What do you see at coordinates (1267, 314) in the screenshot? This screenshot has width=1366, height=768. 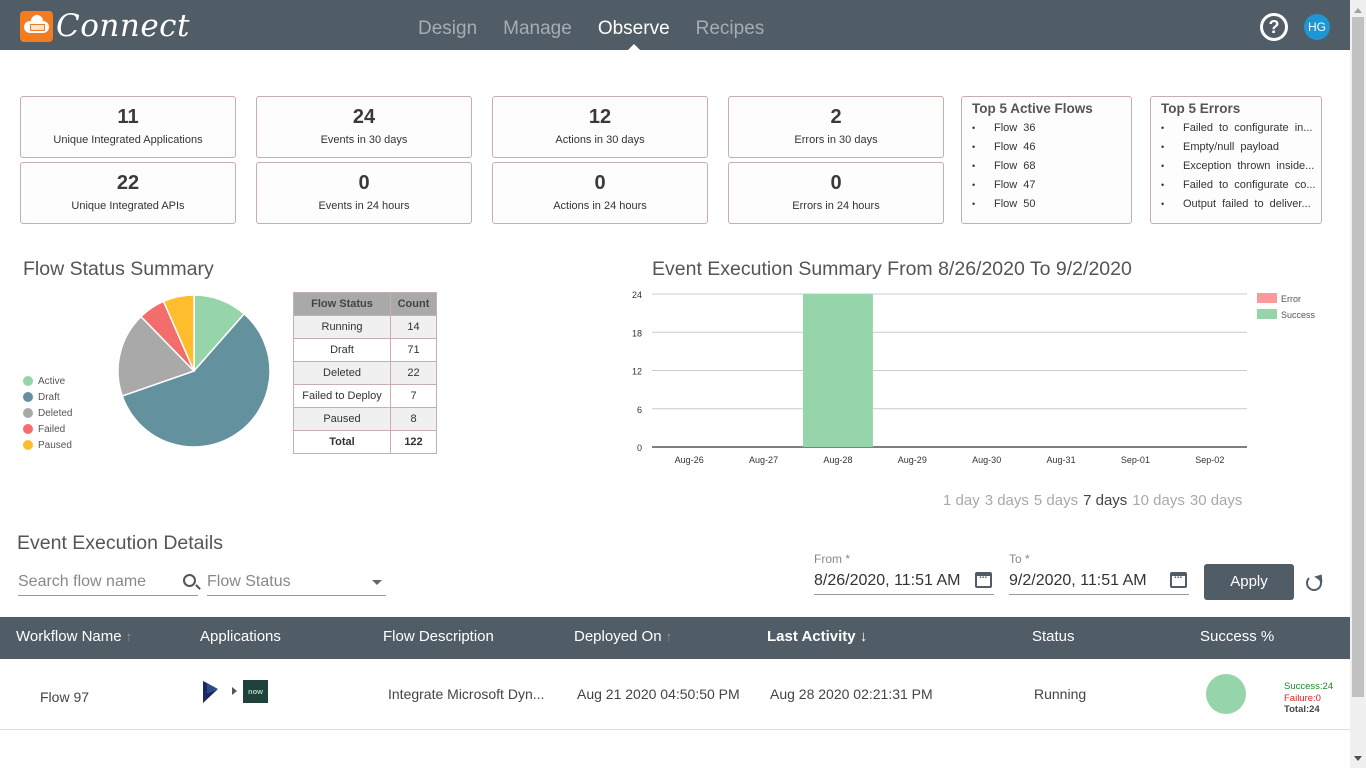 I see `legend-swatch-success` at bounding box center [1267, 314].